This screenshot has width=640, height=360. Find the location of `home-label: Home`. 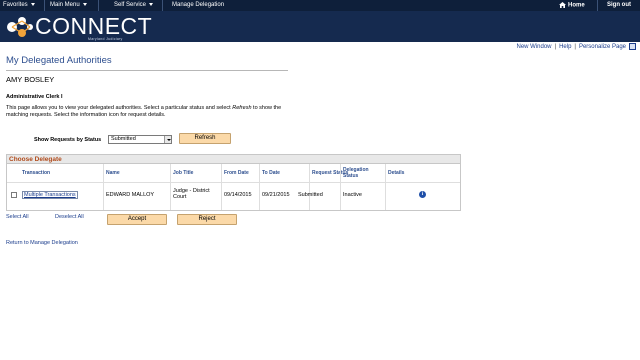

home-label: Home is located at coordinates (576, 5).